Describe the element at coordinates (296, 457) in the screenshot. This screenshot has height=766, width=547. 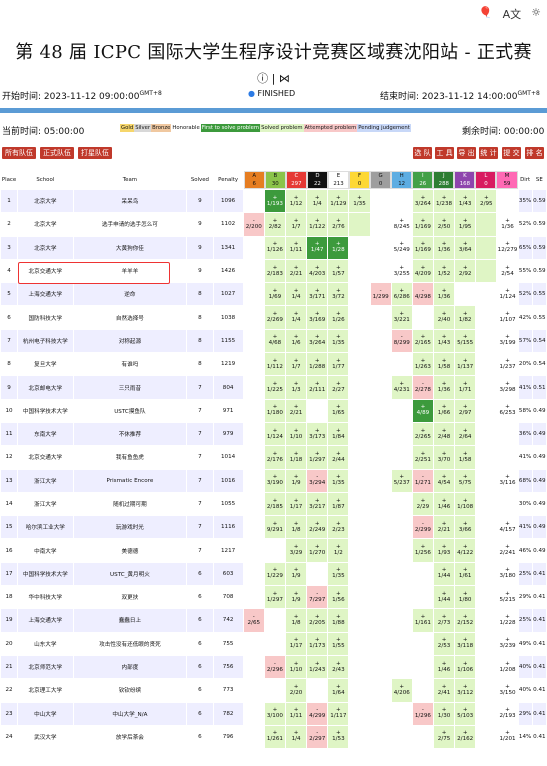
I see `problem-cell-c: +1/18` at that location.